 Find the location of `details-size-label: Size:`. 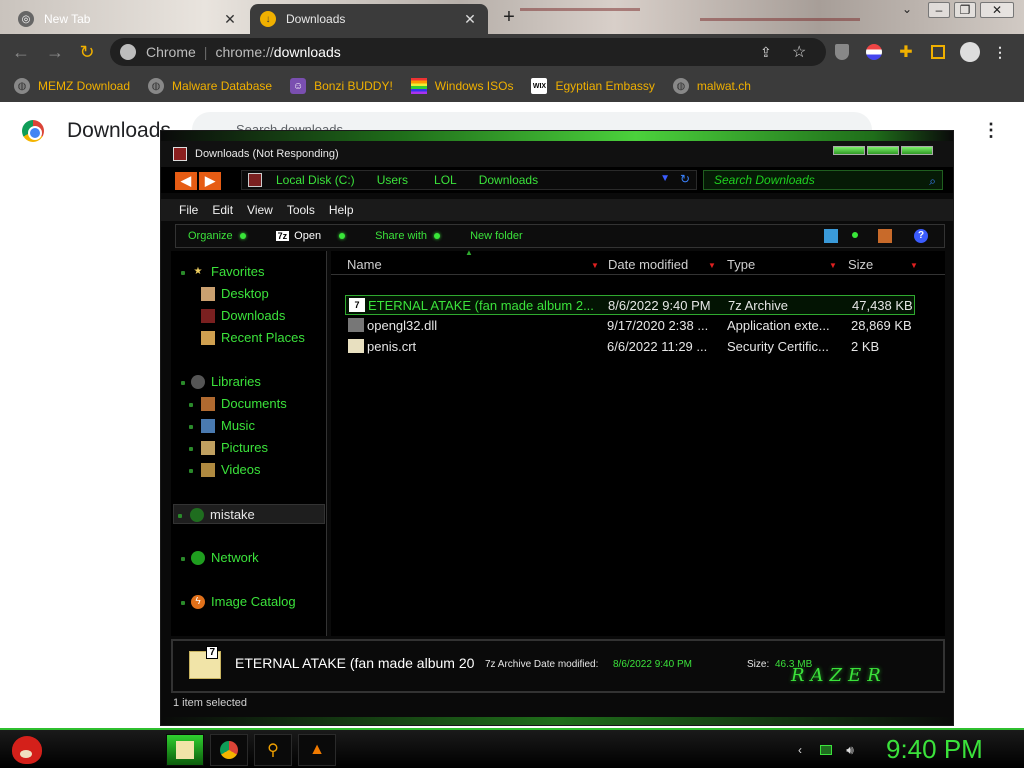

details-size-label: Size: is located at coordinates (758, 664).